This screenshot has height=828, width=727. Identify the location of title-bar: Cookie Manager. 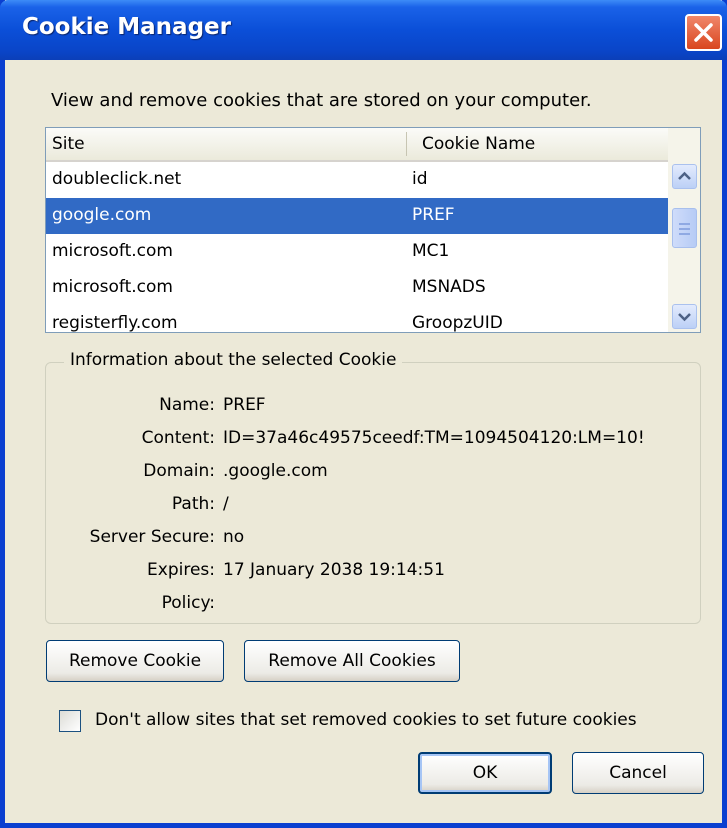
(363, 30).